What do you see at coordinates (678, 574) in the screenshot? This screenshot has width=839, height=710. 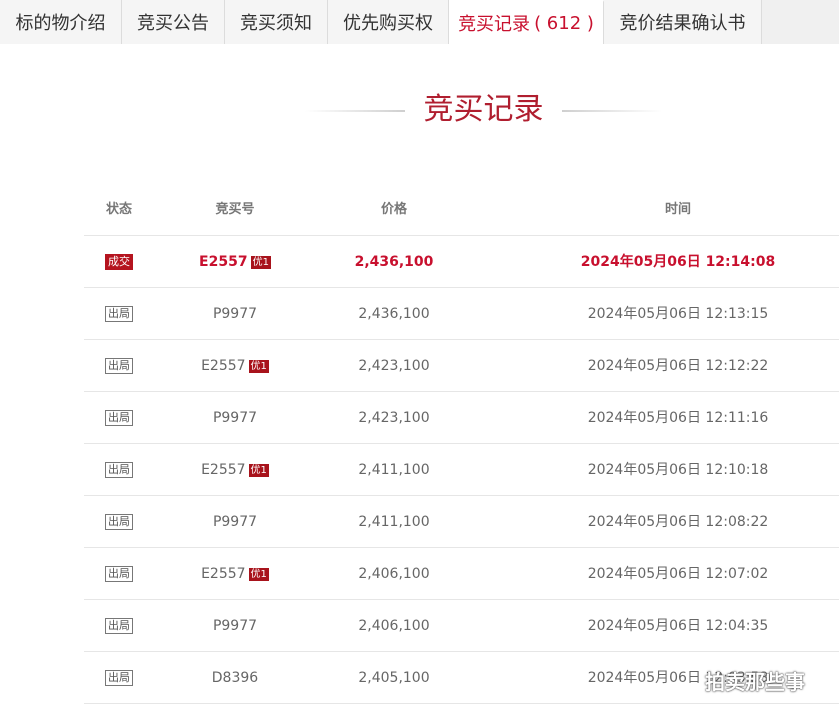 I see `time-cell: 2024年05月06日 12:07:02` at bounding box center [678, 574].